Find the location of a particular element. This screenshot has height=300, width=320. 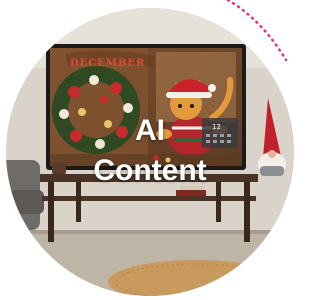

ai-content-label-line1: AI is located at coordinates (150, 130).